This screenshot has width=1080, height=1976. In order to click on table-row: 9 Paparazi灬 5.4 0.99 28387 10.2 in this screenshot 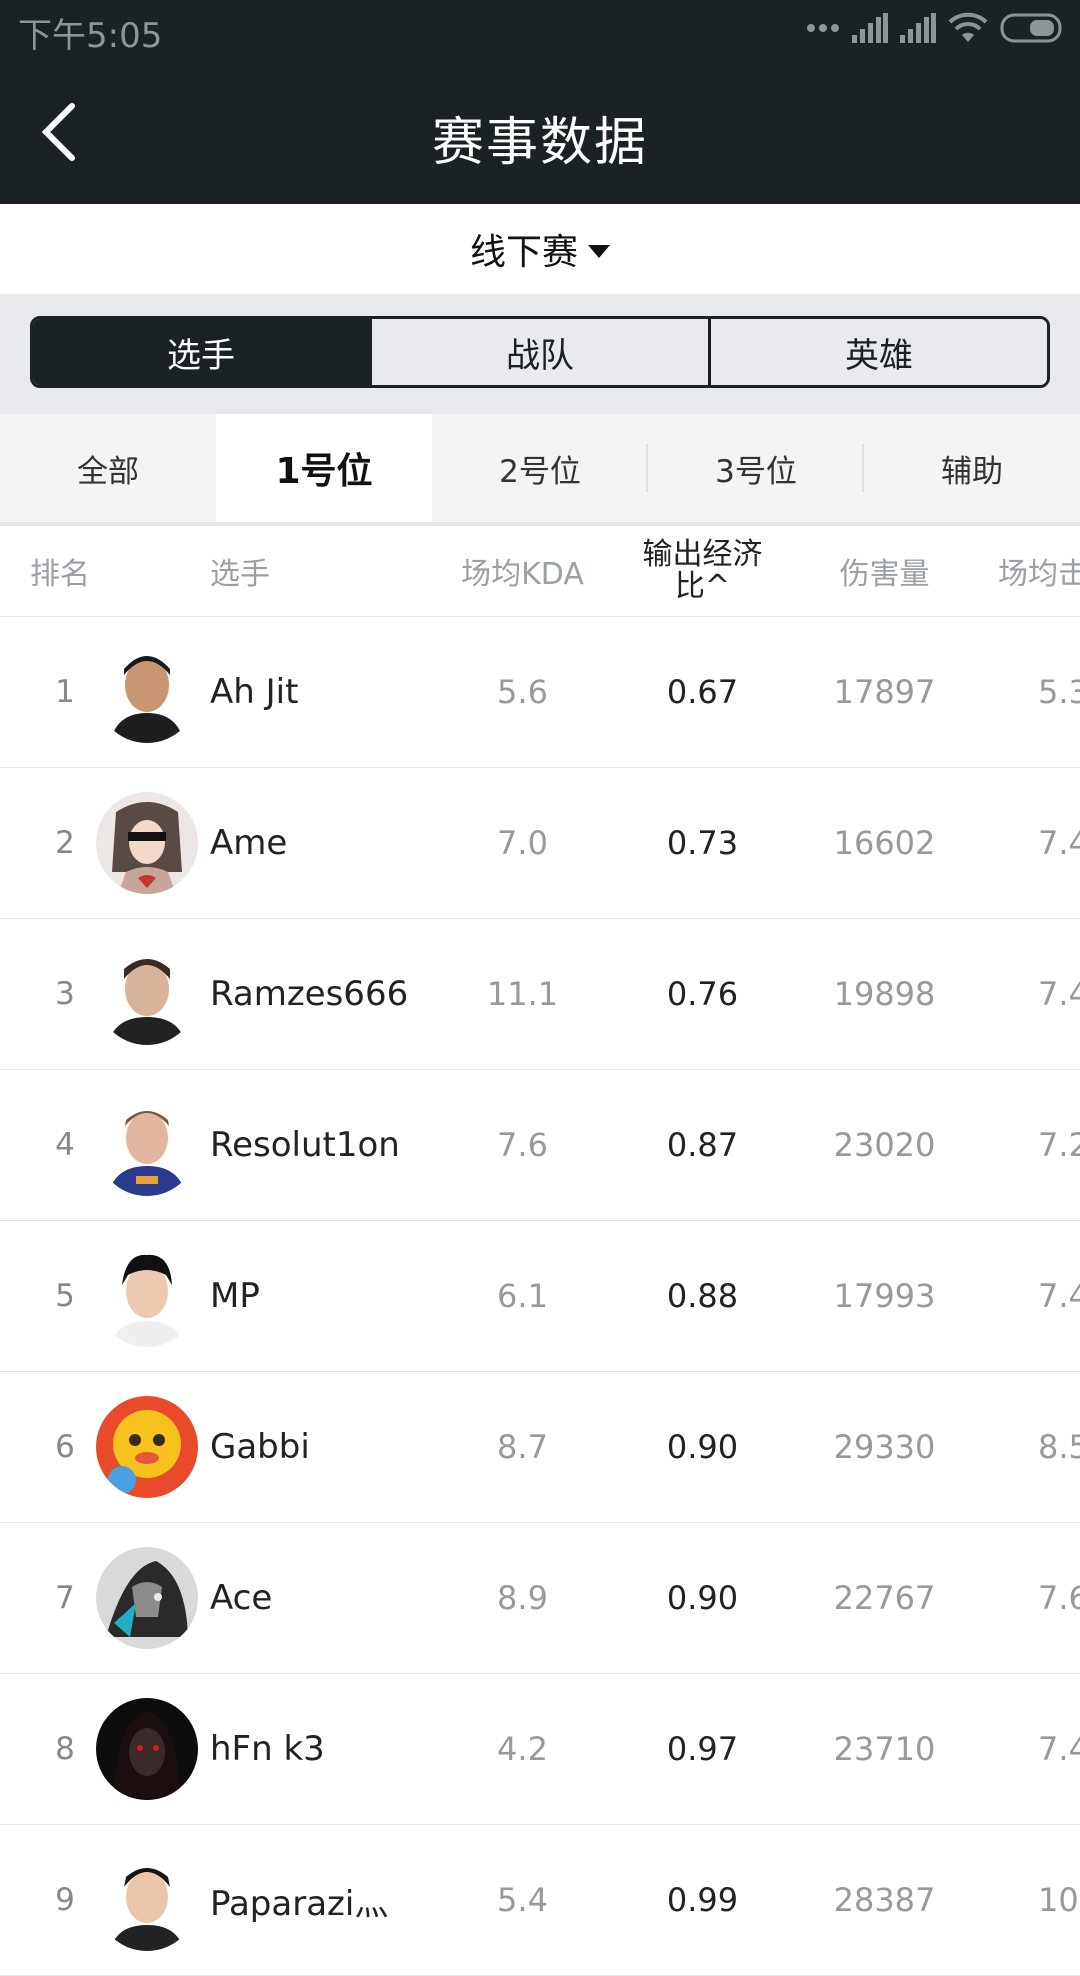, I will do `click(540, 1900)`.